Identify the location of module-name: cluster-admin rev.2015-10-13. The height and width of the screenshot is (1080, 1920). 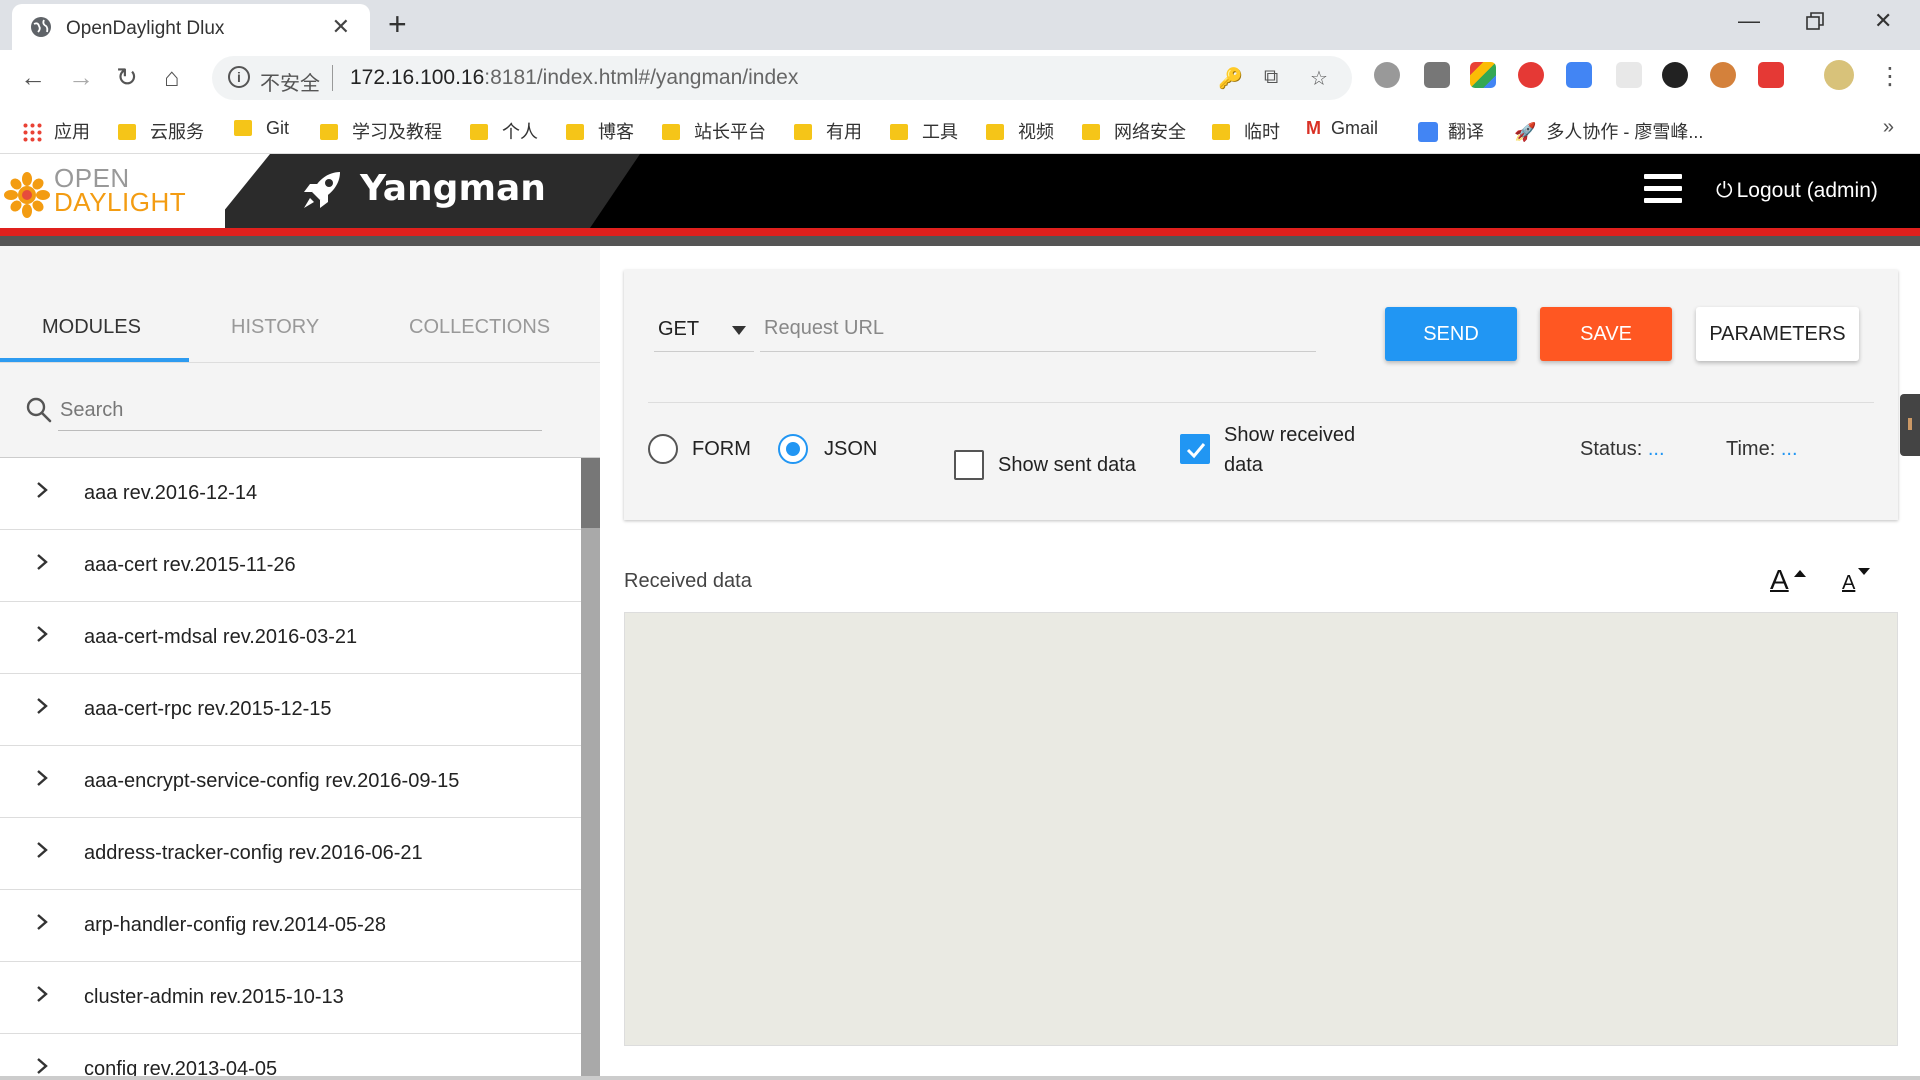
(214, 997).